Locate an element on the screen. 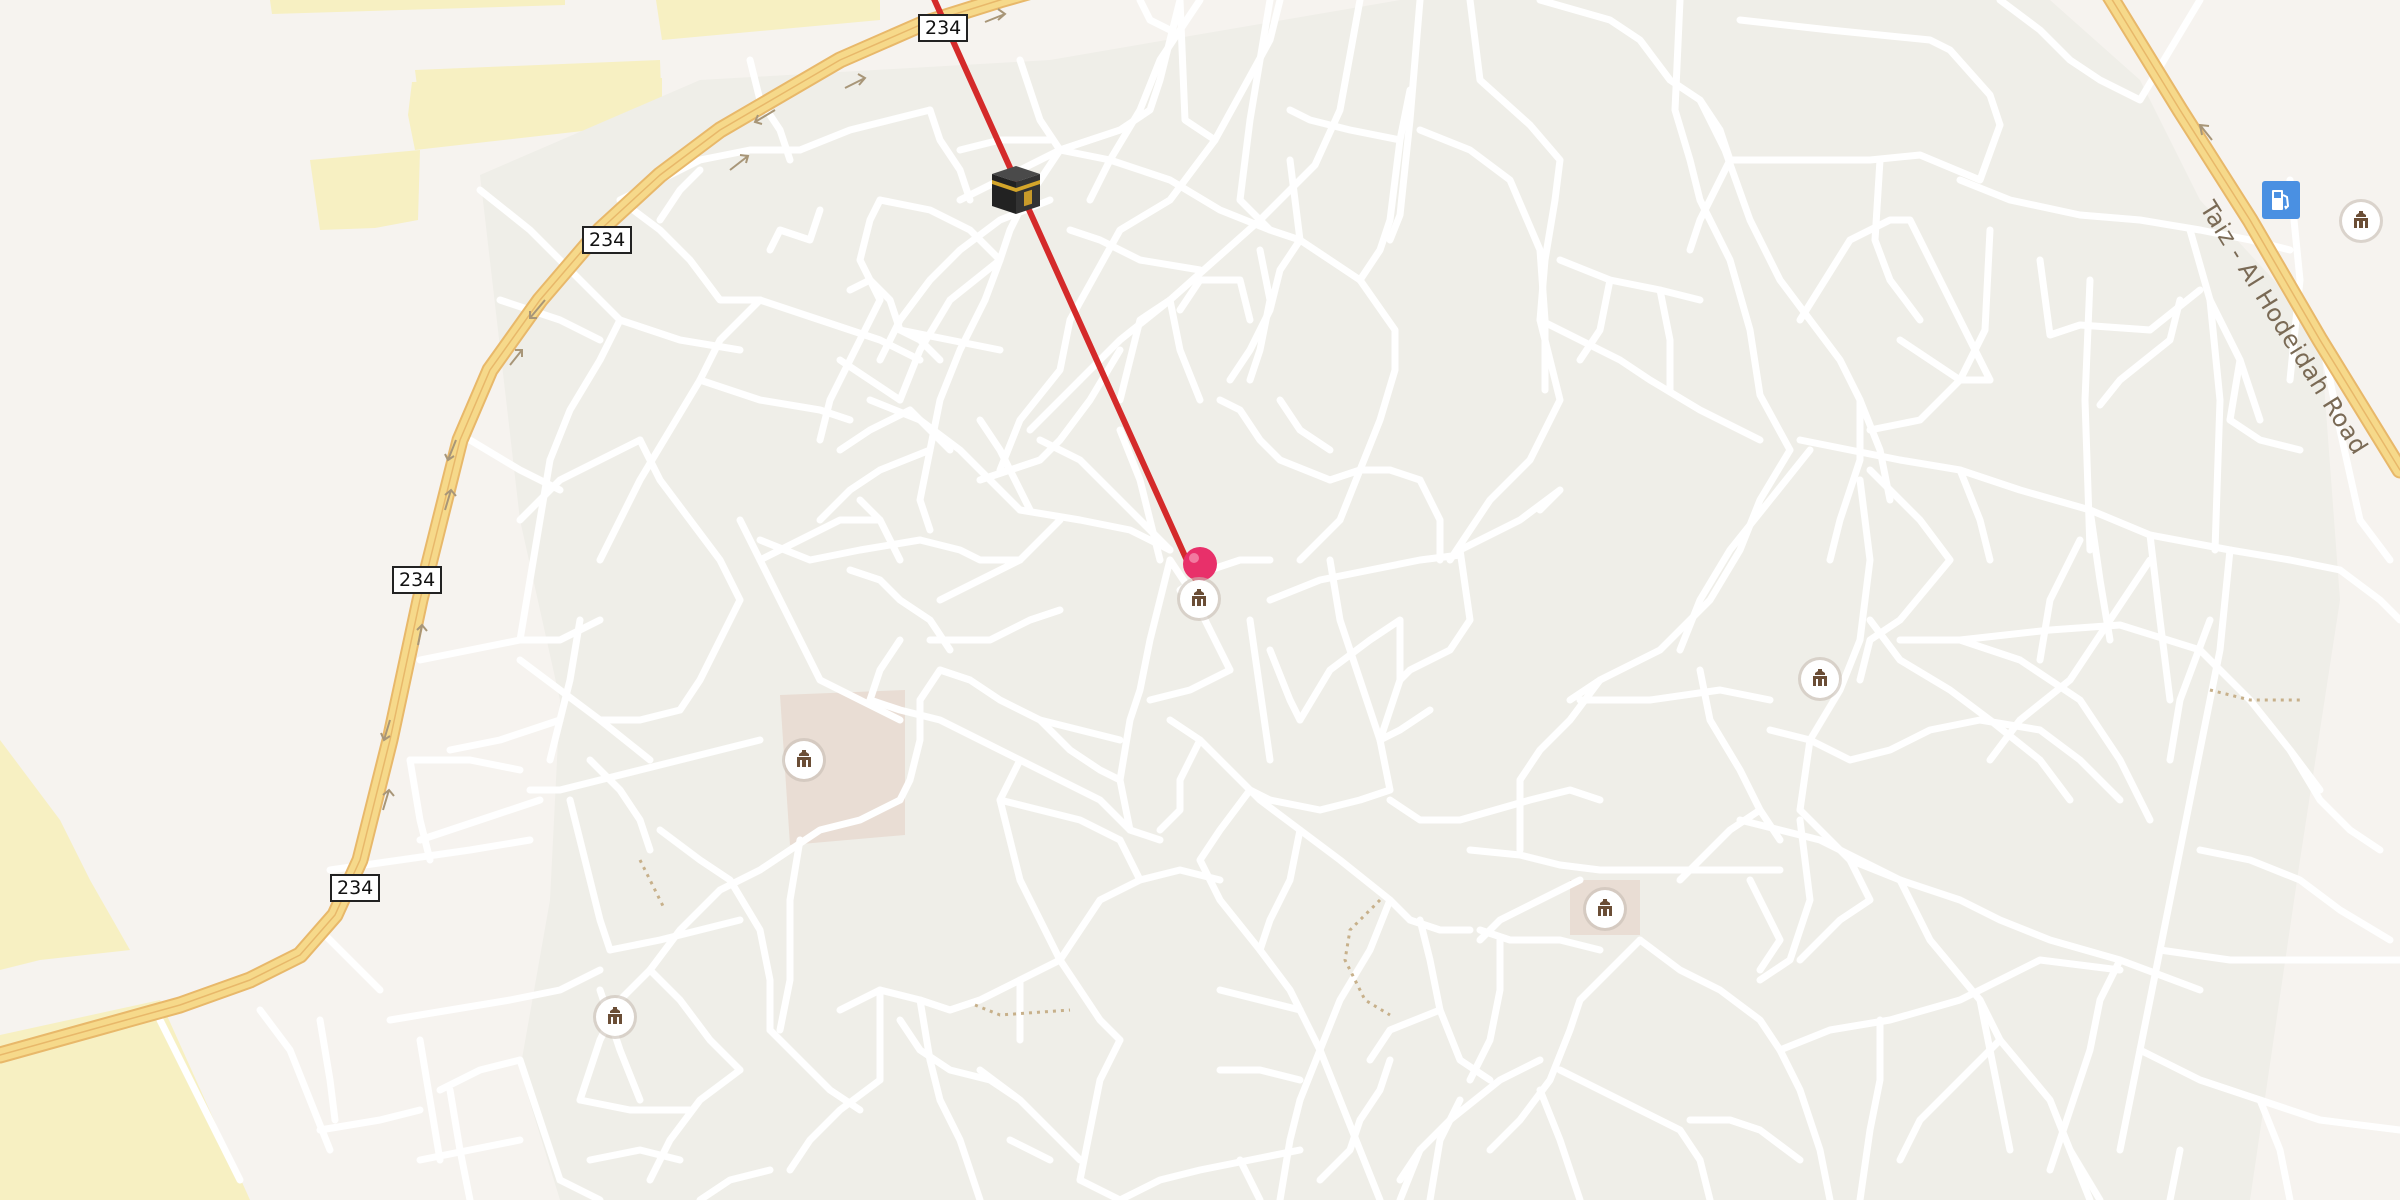 This screenshot has width=2400, height=1200. fuel-station-icon is located at coordinates (2281, 200).